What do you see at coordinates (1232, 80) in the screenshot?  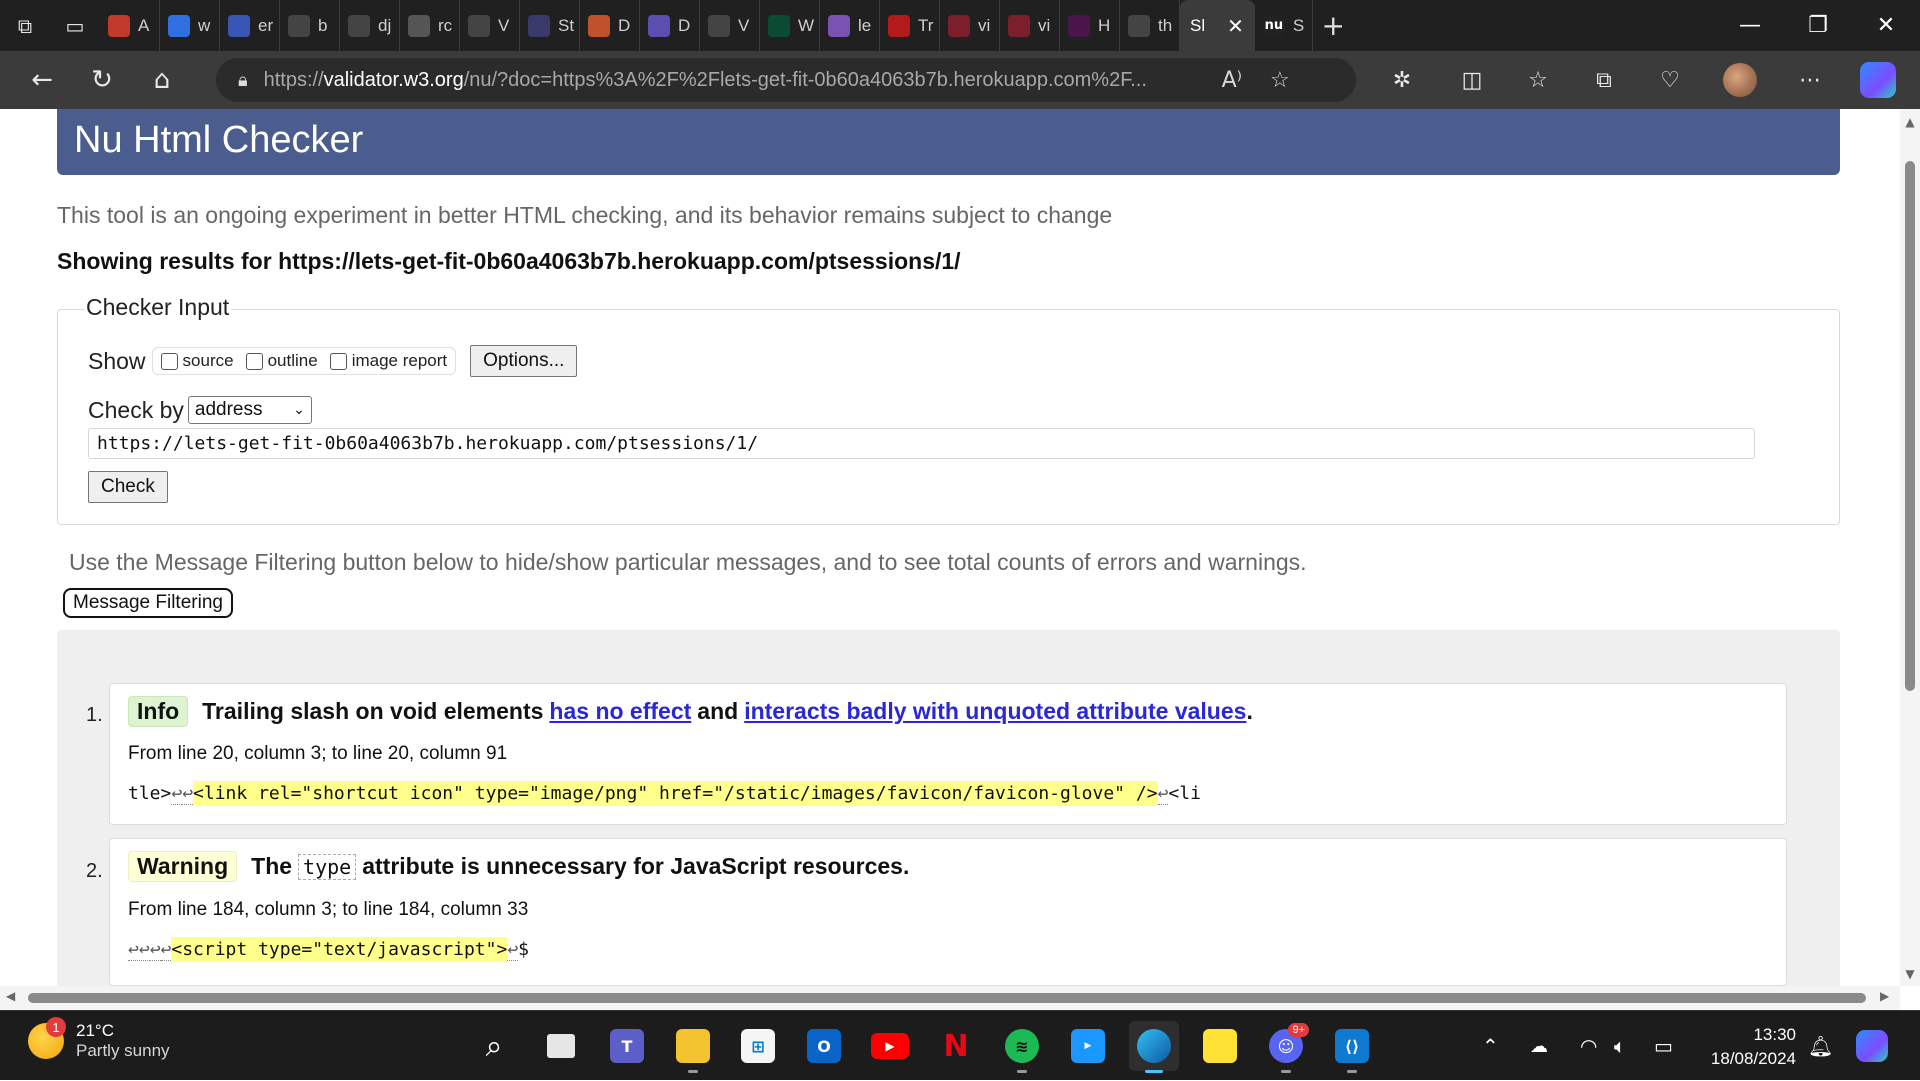 I see `read-aloud-icon: A⁾` at bounding box center [1232, 80].